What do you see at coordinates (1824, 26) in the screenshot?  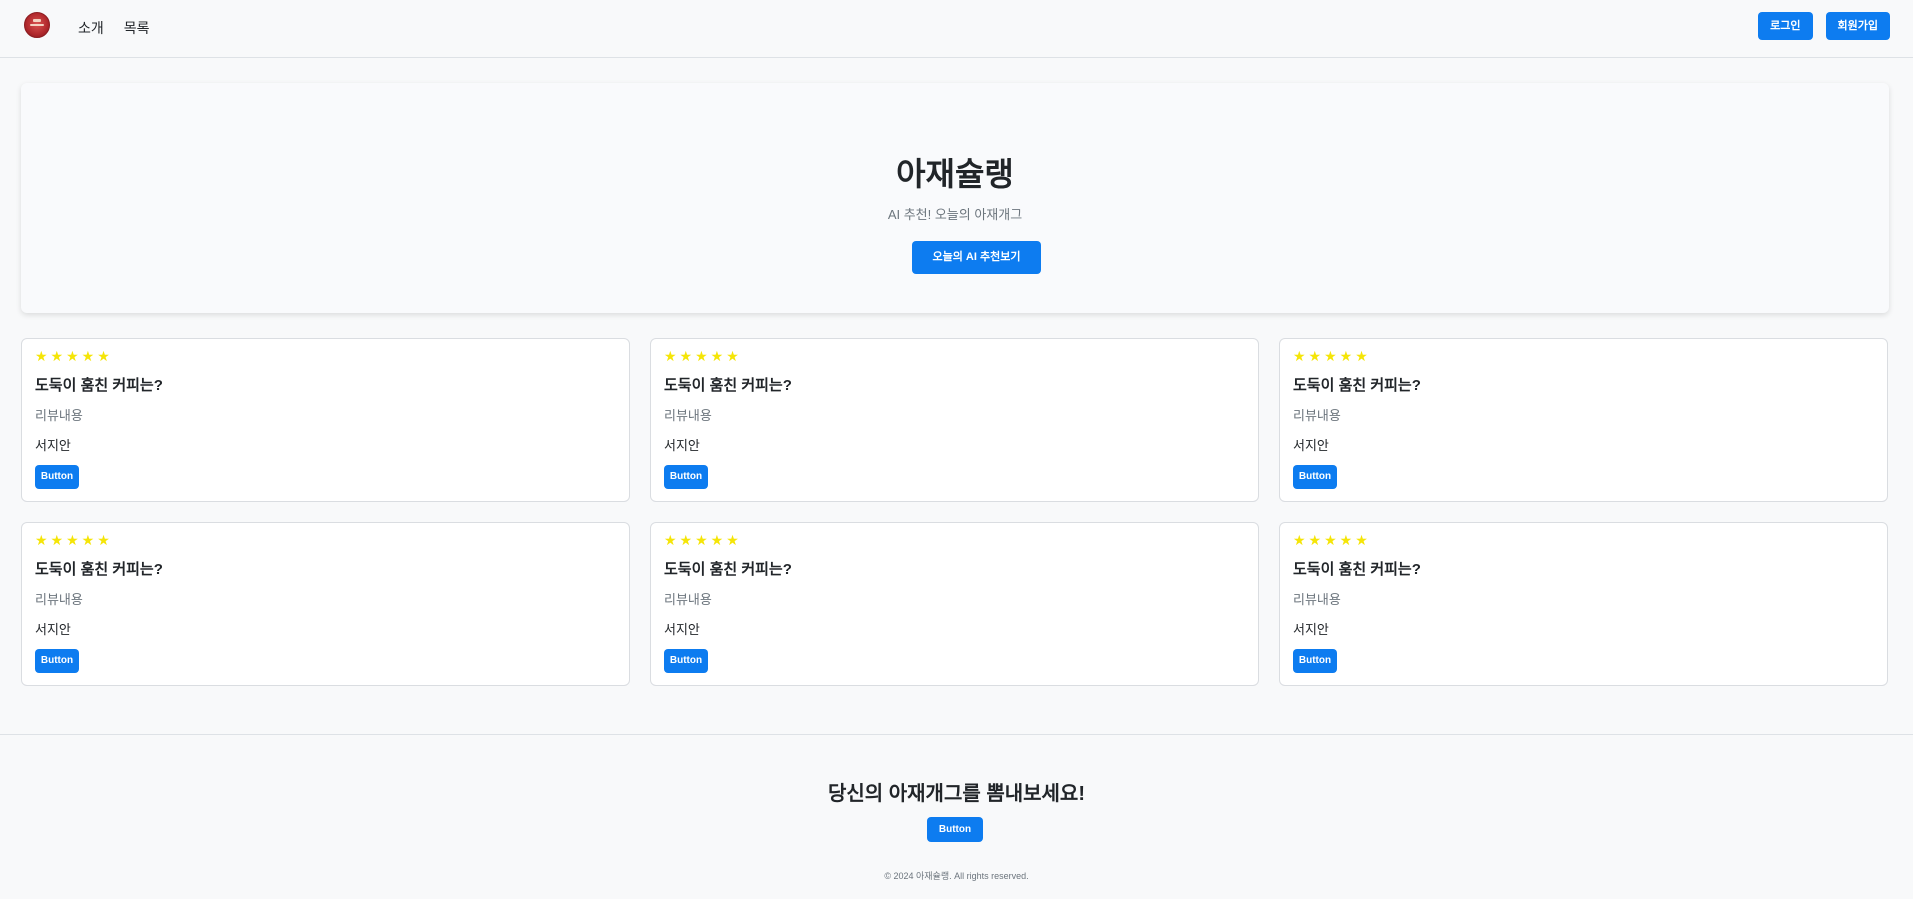 I see `nav-auth: 로그인 회원가입` at bounding box center [1824, 26].